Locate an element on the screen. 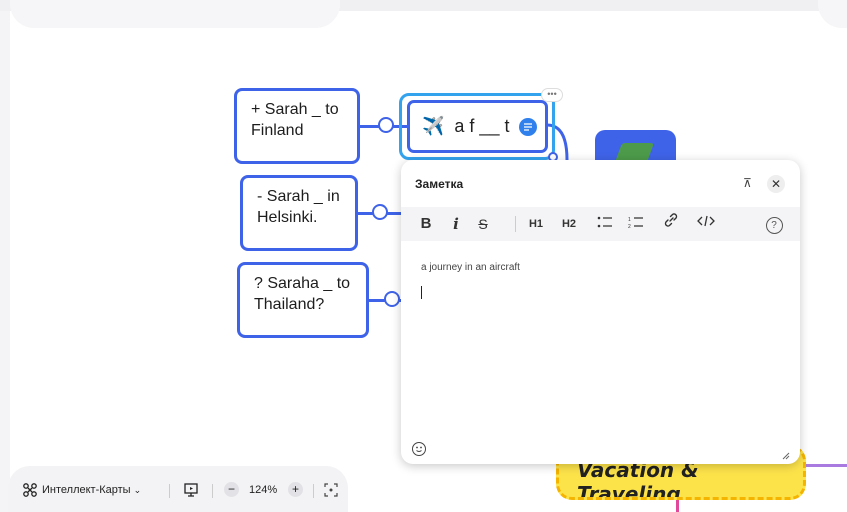 The height and width of the screenshot is (512, 847). node-more-options-button: ••• is located at coordinates (552, 95).